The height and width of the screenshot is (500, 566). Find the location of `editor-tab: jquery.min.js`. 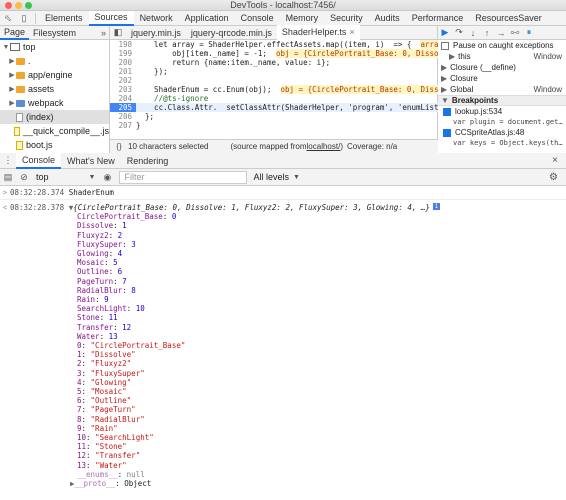

editor-tab: jquery.min.js is located at coordinates (156, 33).